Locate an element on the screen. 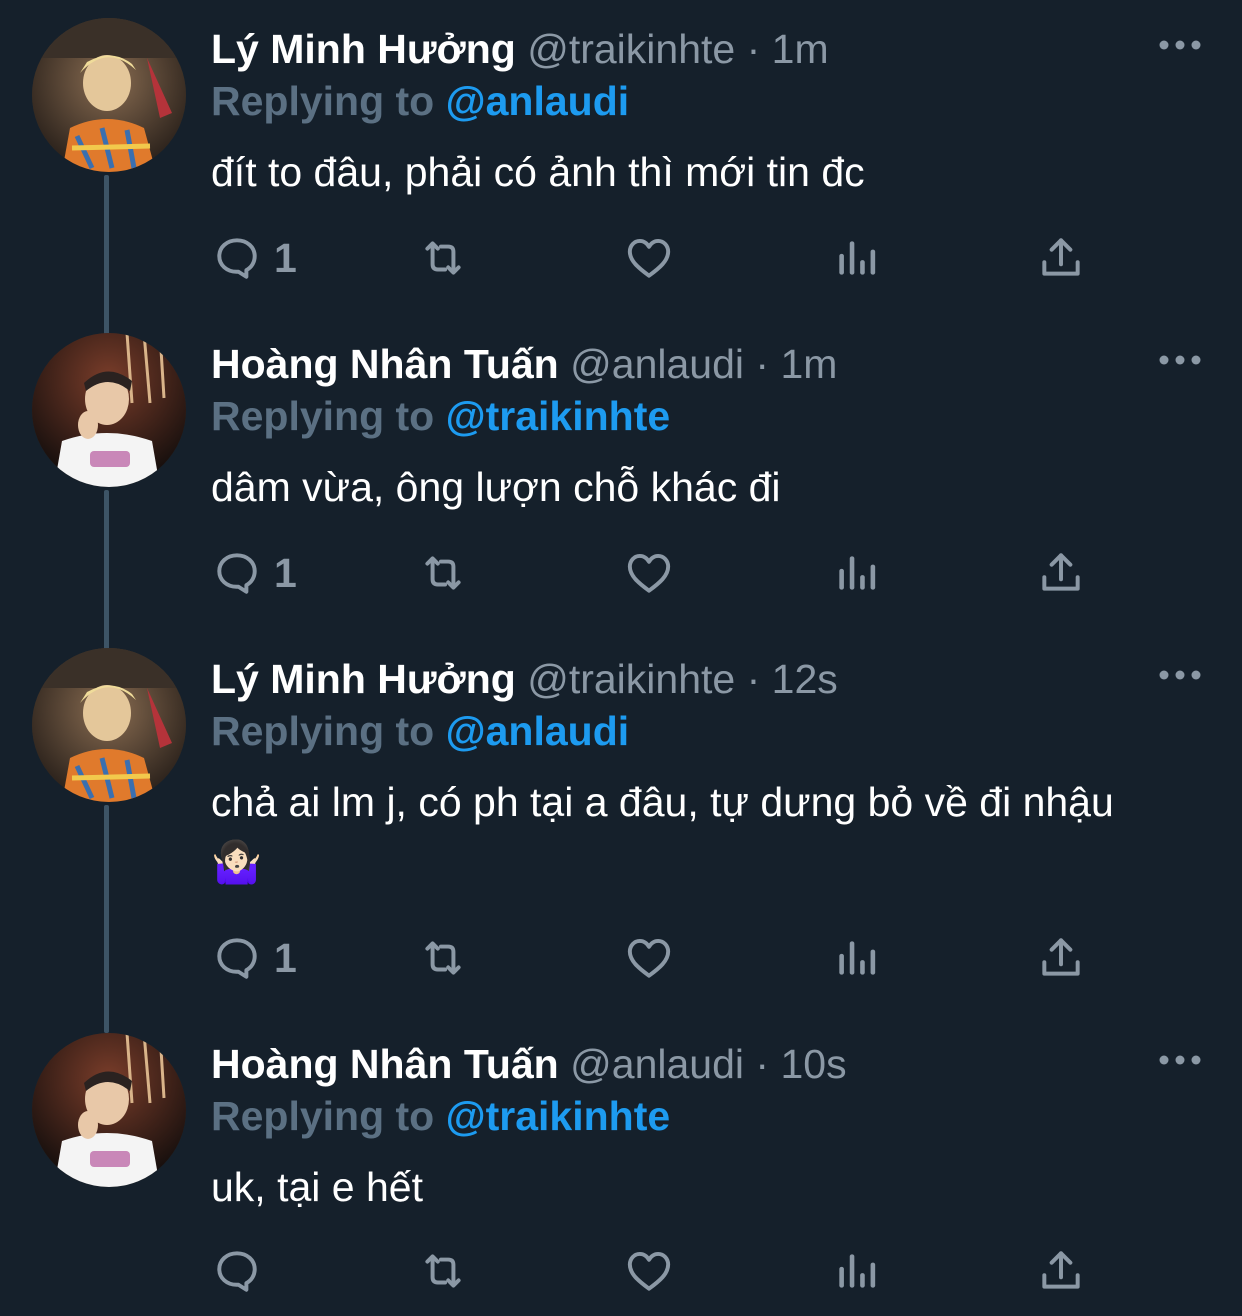 This screenshot has width=1242, height=1316. tweet-text: đít to đâu, phải có ảnh thì mới tin đc is located at coordinates (538, 172).